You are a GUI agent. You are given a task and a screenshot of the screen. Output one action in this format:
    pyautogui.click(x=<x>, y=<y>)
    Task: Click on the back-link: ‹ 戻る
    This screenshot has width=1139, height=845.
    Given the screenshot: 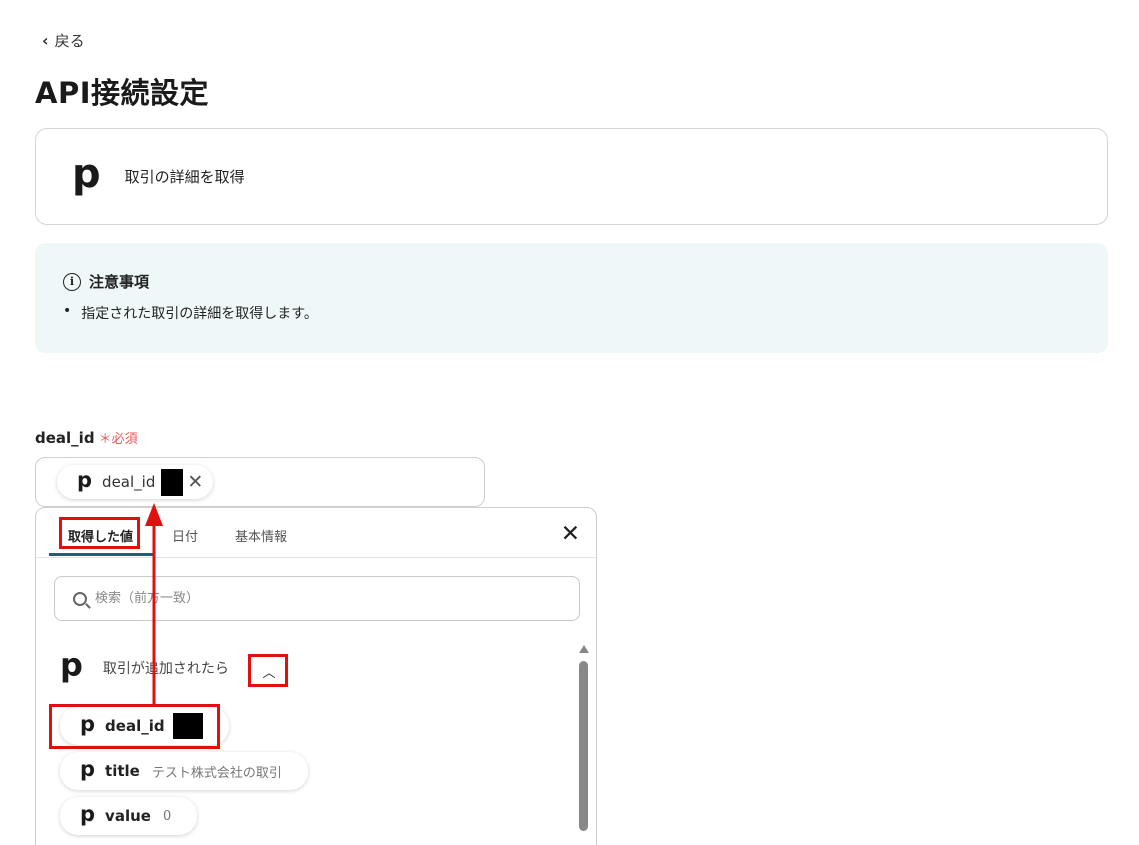 What is the action you would take?
    pyautogui.click(x=63, y=40)
    